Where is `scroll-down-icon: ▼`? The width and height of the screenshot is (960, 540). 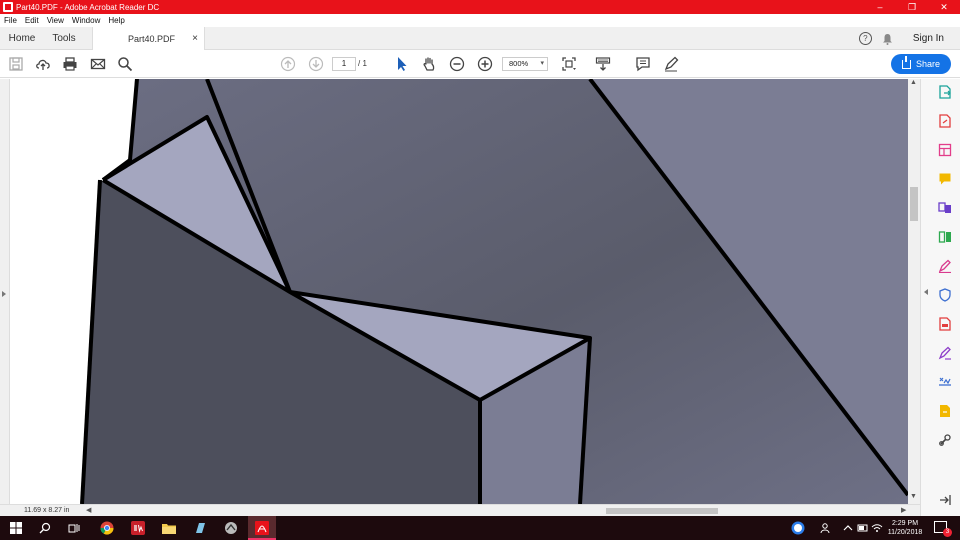
scroll-down-icon: ▼ is located at coordinates (913, 496).